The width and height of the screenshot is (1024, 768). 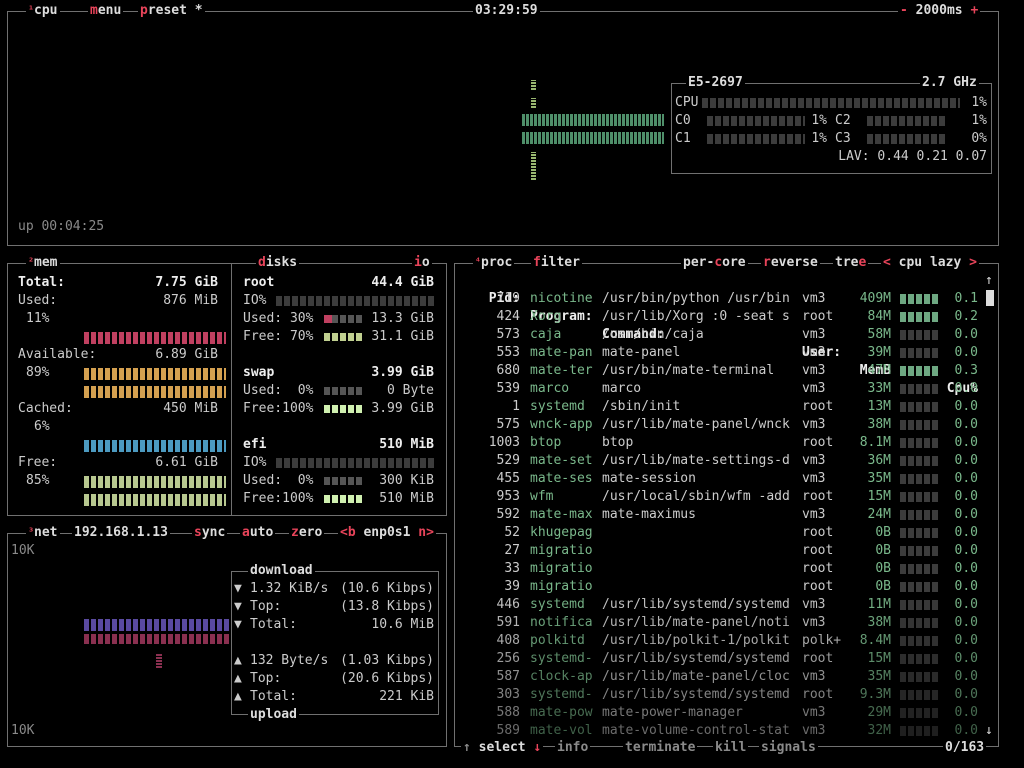 What do you see at coordinates (974, 10) in the screenshot?
I see `interval-increase-button: +` at bounding box center [974, 10].